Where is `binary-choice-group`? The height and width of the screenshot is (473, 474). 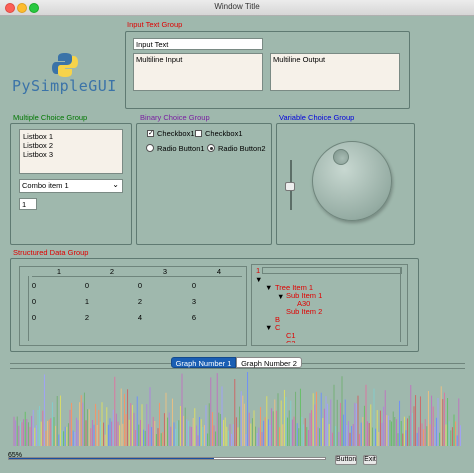
binary-choice-group is located at coordinates (204, 184).